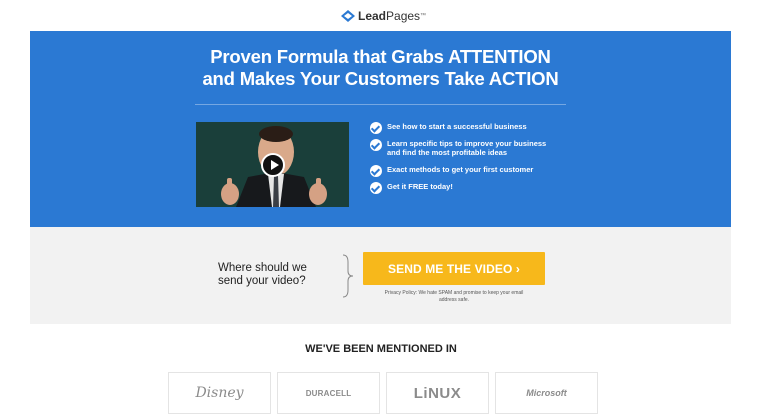  I want to click on optin-question: Where should we send your video?, so click(273, 275).